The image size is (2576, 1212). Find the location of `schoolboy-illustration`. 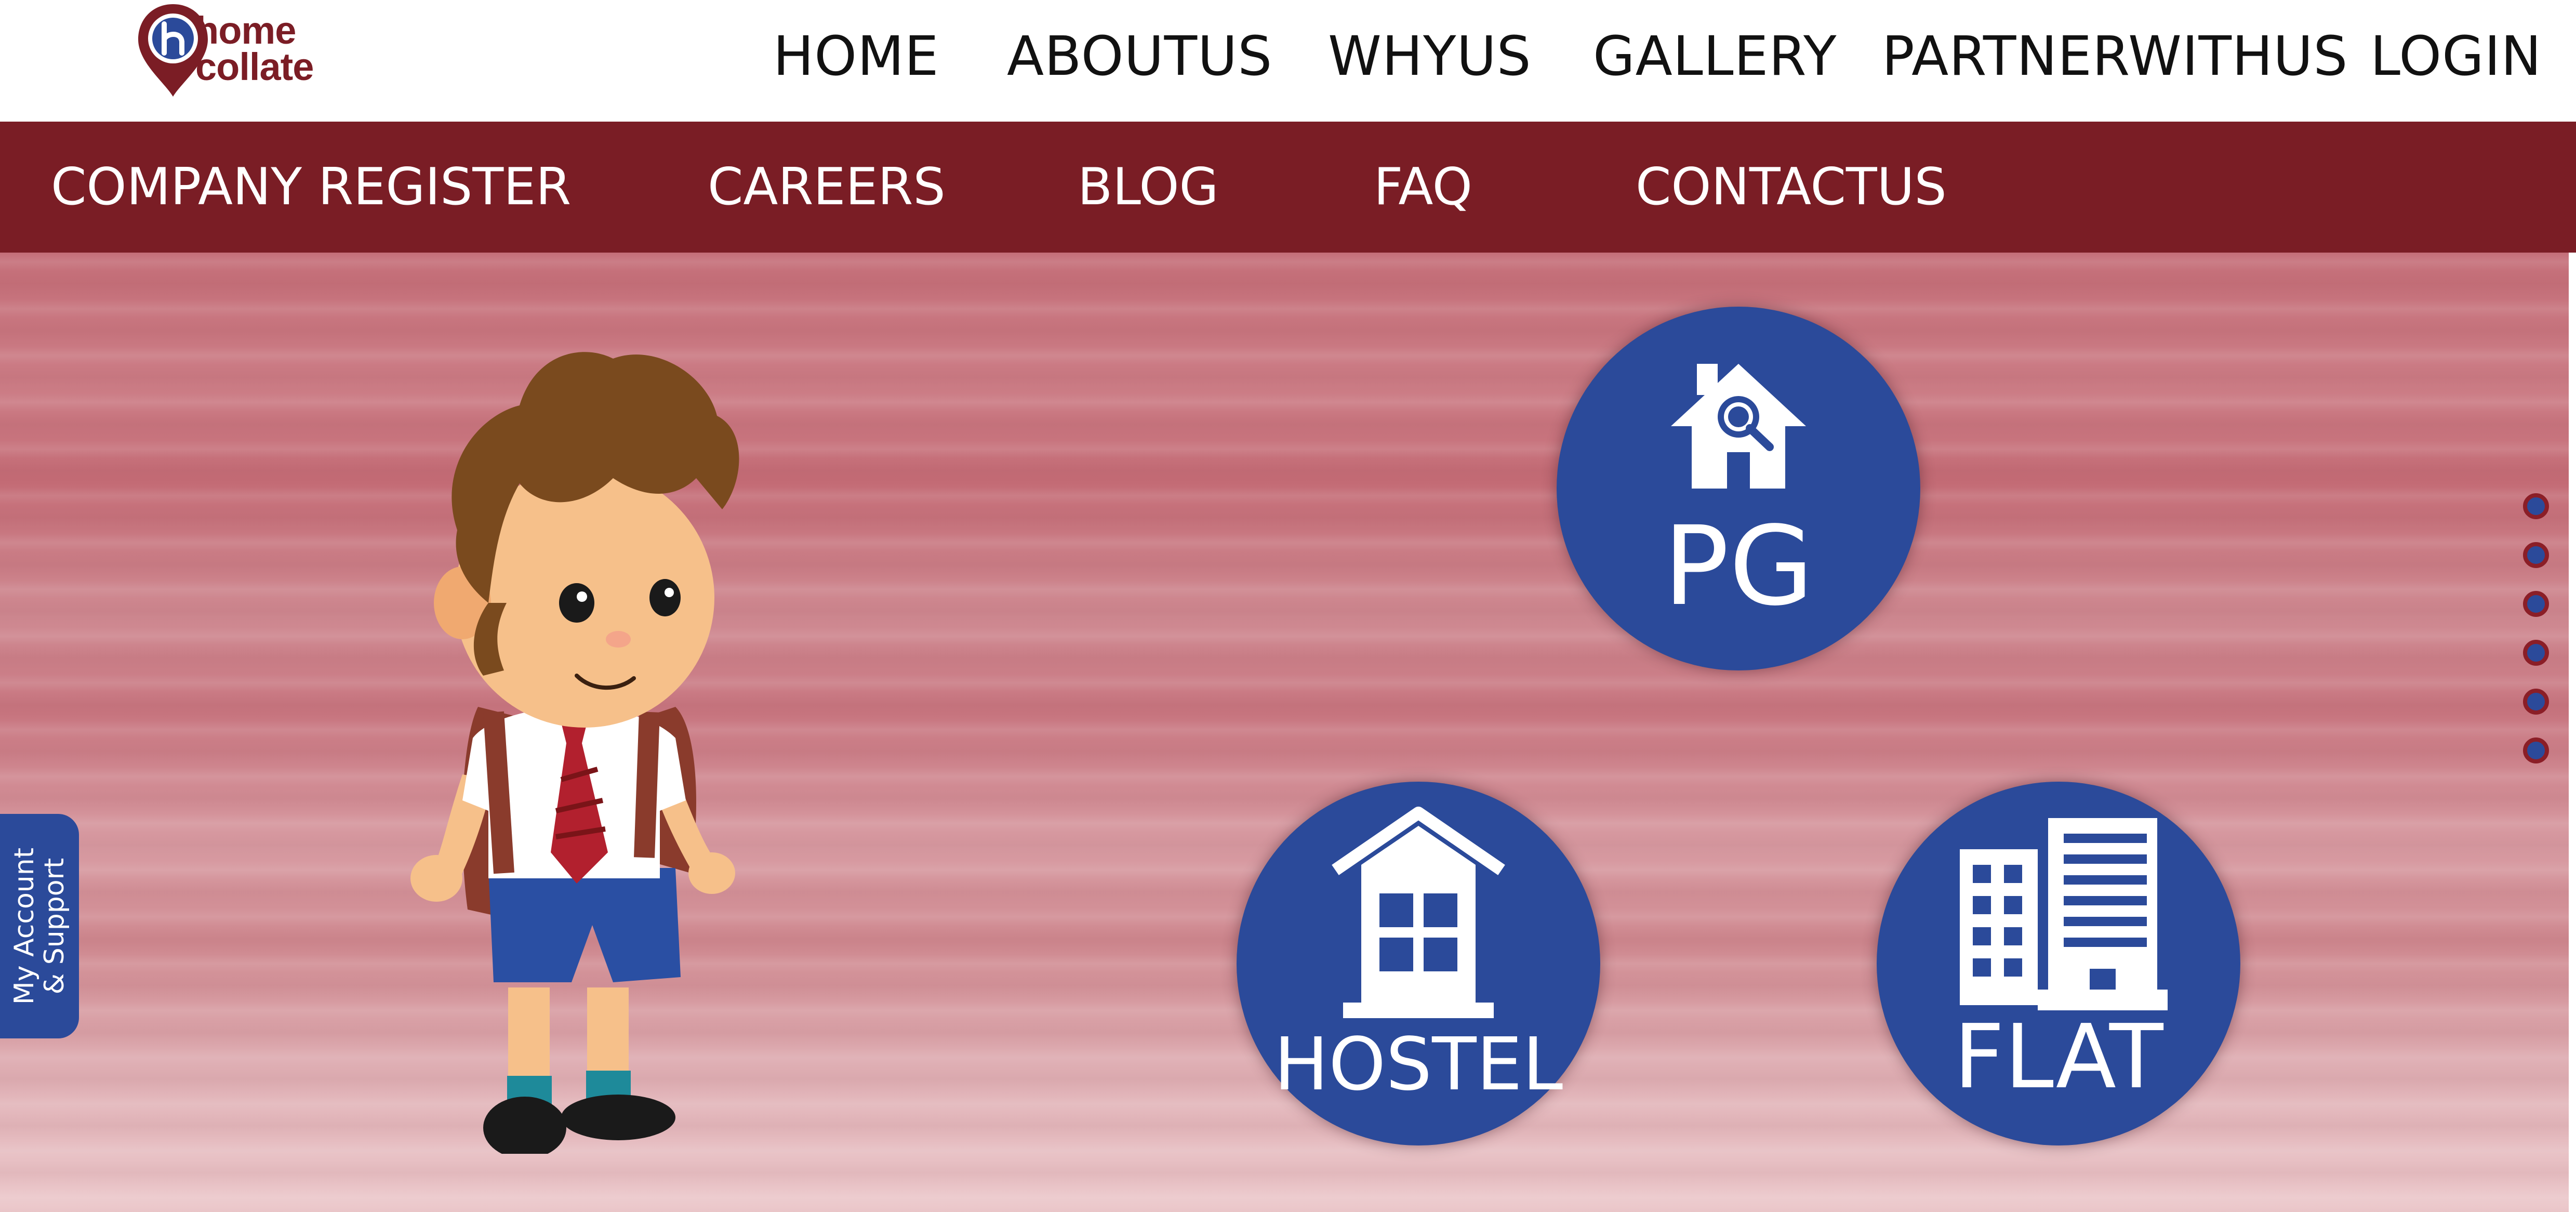

schoolboy-illustration is located at coordinates (574, 753).